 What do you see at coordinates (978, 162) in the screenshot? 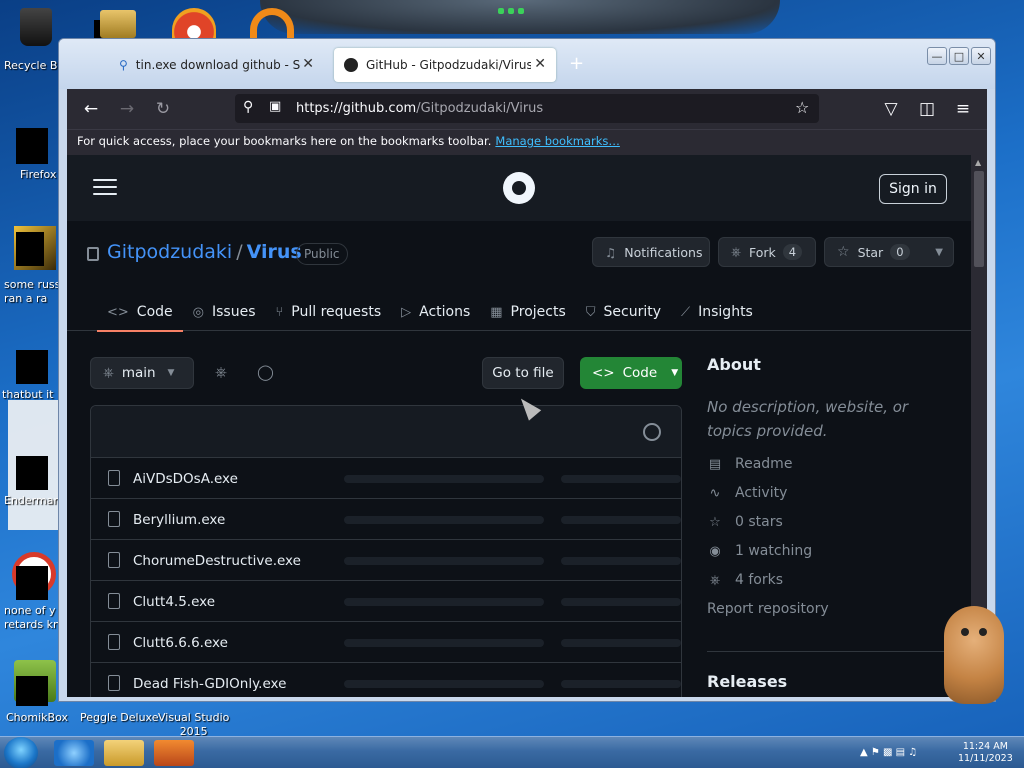
I see `scroll-up-icon: ▲` at bounding box center [978, 162].